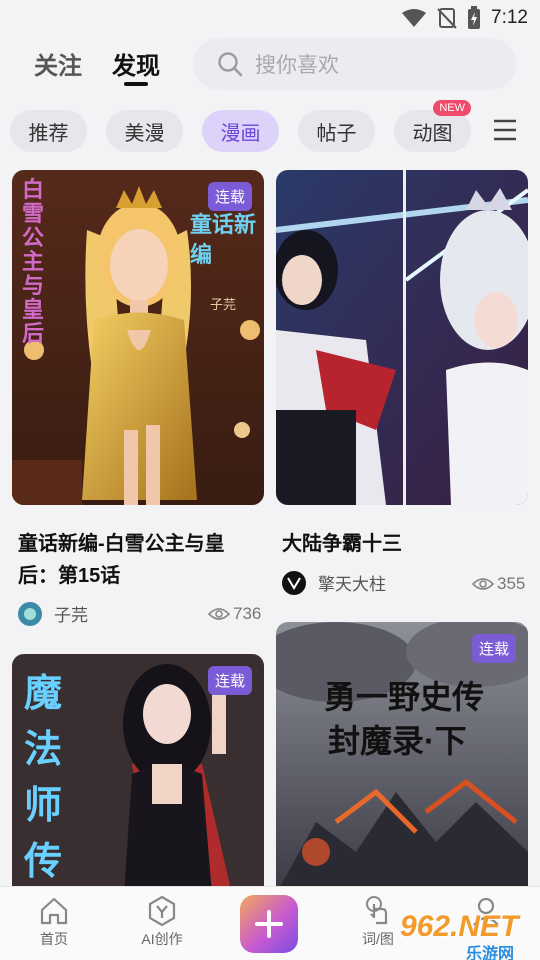 The width and height of the screenshot is (540, 960). What do you see at coordinates (140, 560) in the screenshot?
I see `card-title-1: 童话新编-白雪公主与皇 后：第15话` at bounding box center [140, 560].